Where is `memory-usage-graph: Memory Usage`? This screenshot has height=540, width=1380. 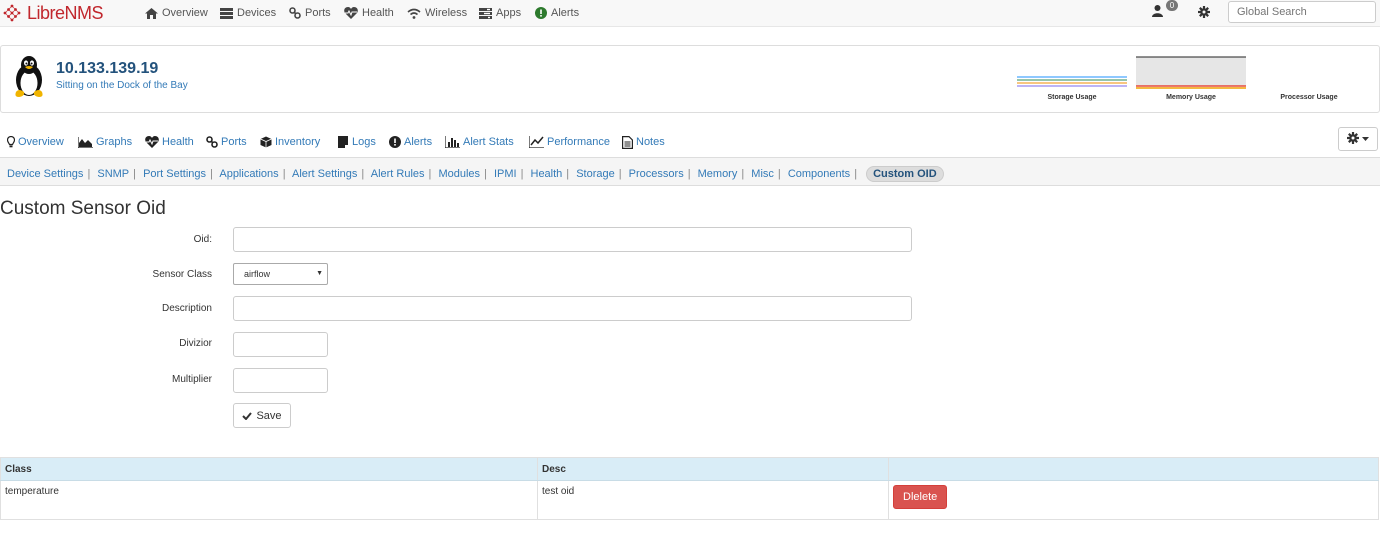 memory-usage-graph: Memory Usage is located at coordinates (1191, 78).